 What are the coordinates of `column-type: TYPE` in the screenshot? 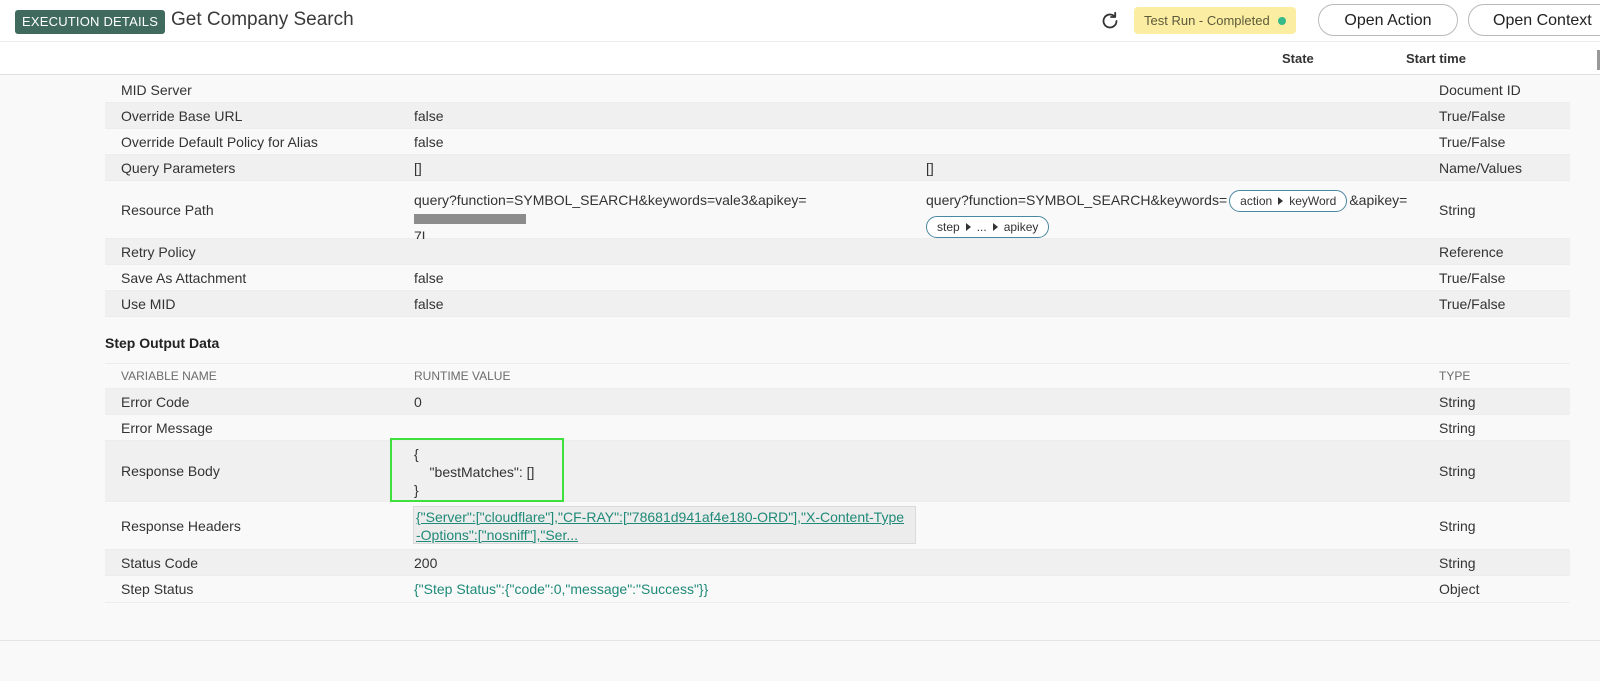 It's located at (1455, 376).